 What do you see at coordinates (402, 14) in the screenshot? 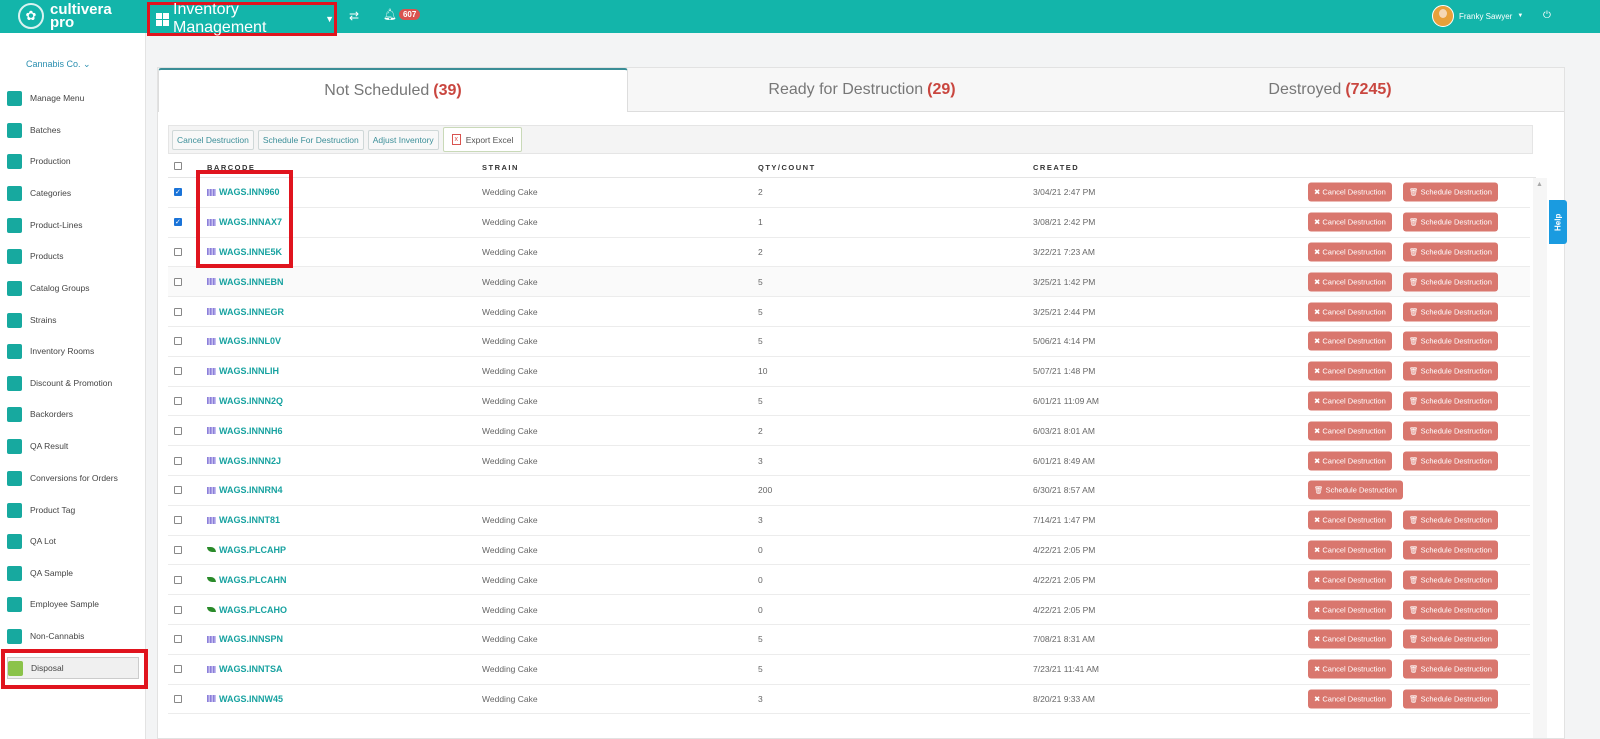
I see `notifications-button: 🔔︎ 607` at bounding box center [402, 14].